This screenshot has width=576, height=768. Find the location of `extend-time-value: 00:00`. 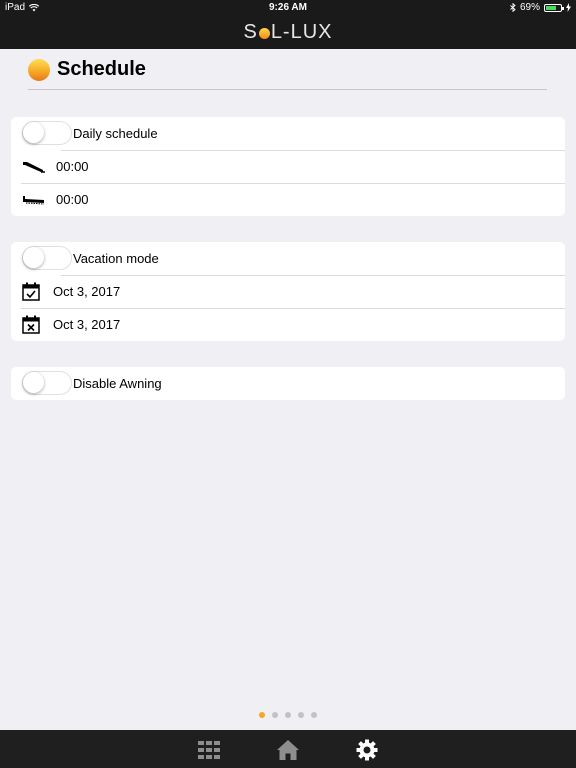

extend-time-value: 00:00 is located at coordinates (72, 166).